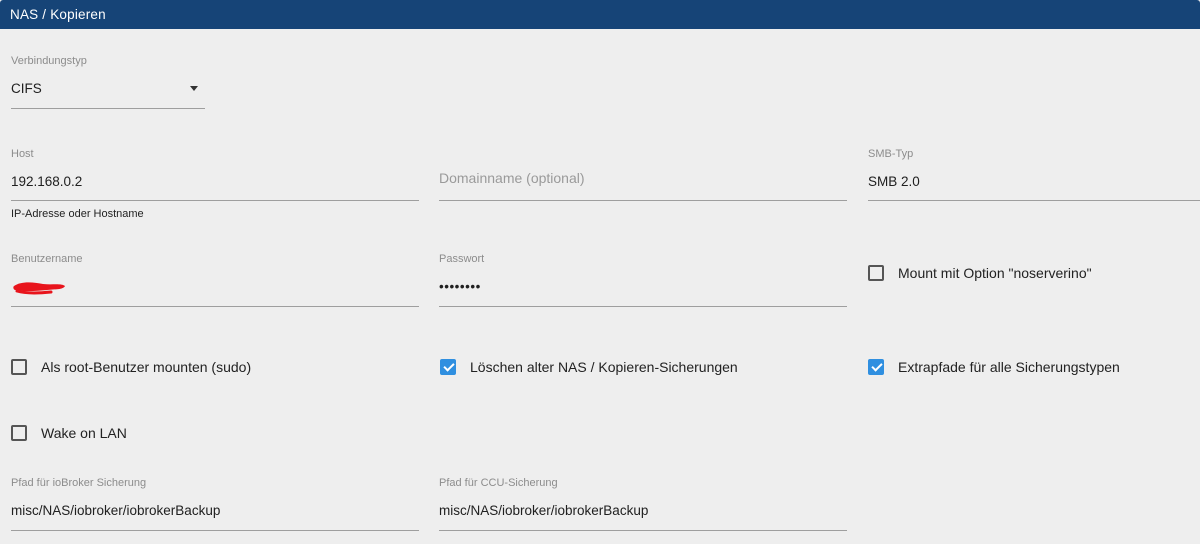 The image size is (1200, 544). I want to click on sudo-checkbox-row: Als root-Benutzer mounten (sudo), so click(131, 367).